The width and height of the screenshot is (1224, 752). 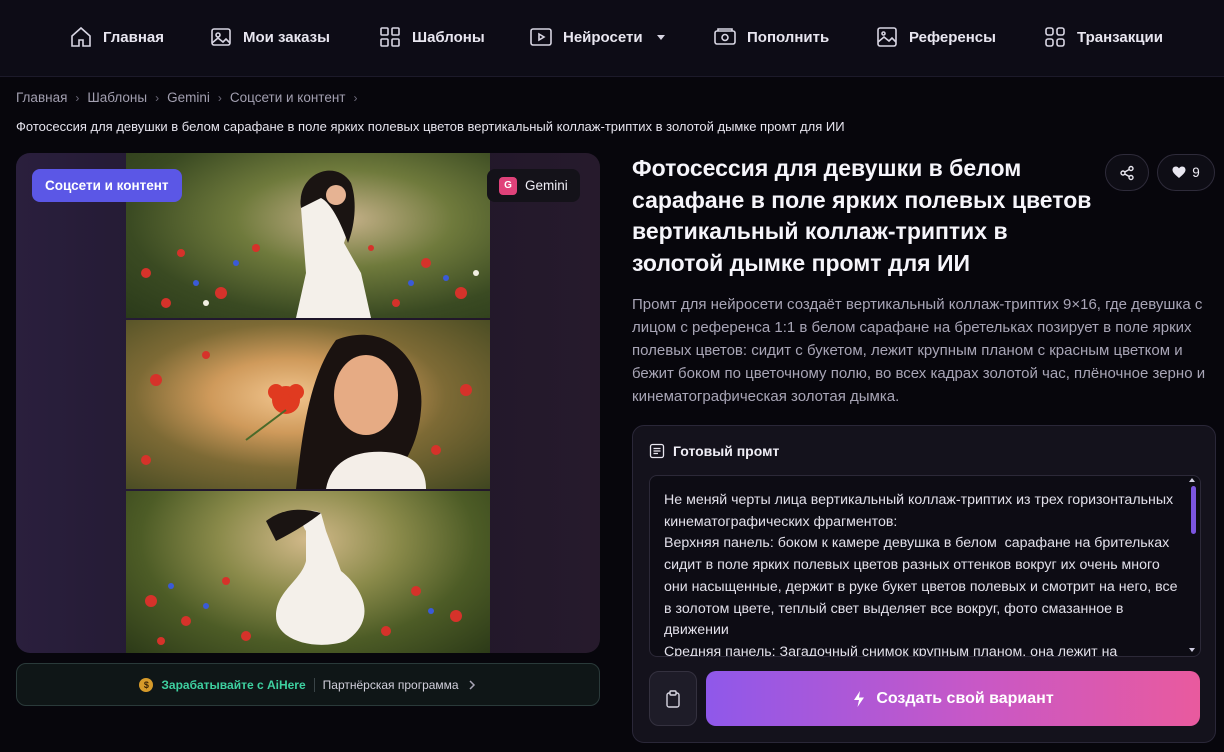 I want to click on collage-panel-middle, so click(x=308, y=404).